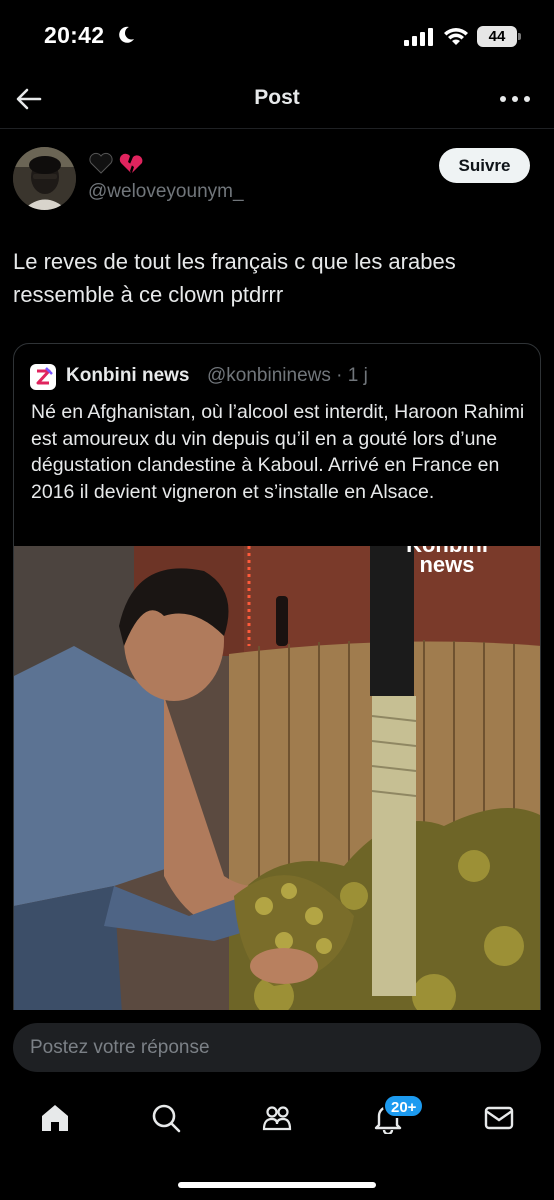 This screenshot has width=554, height=1200. Describe the element at coordinates (44, 178) in the screenshot. I see `avatar` at that location.